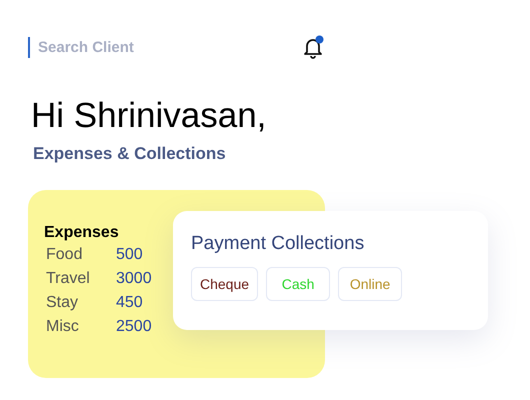 The image size is (530, 400). Describe the element at coordinates (134, 279) in the screenshot. I see `expense-amount: 3000` at that location.